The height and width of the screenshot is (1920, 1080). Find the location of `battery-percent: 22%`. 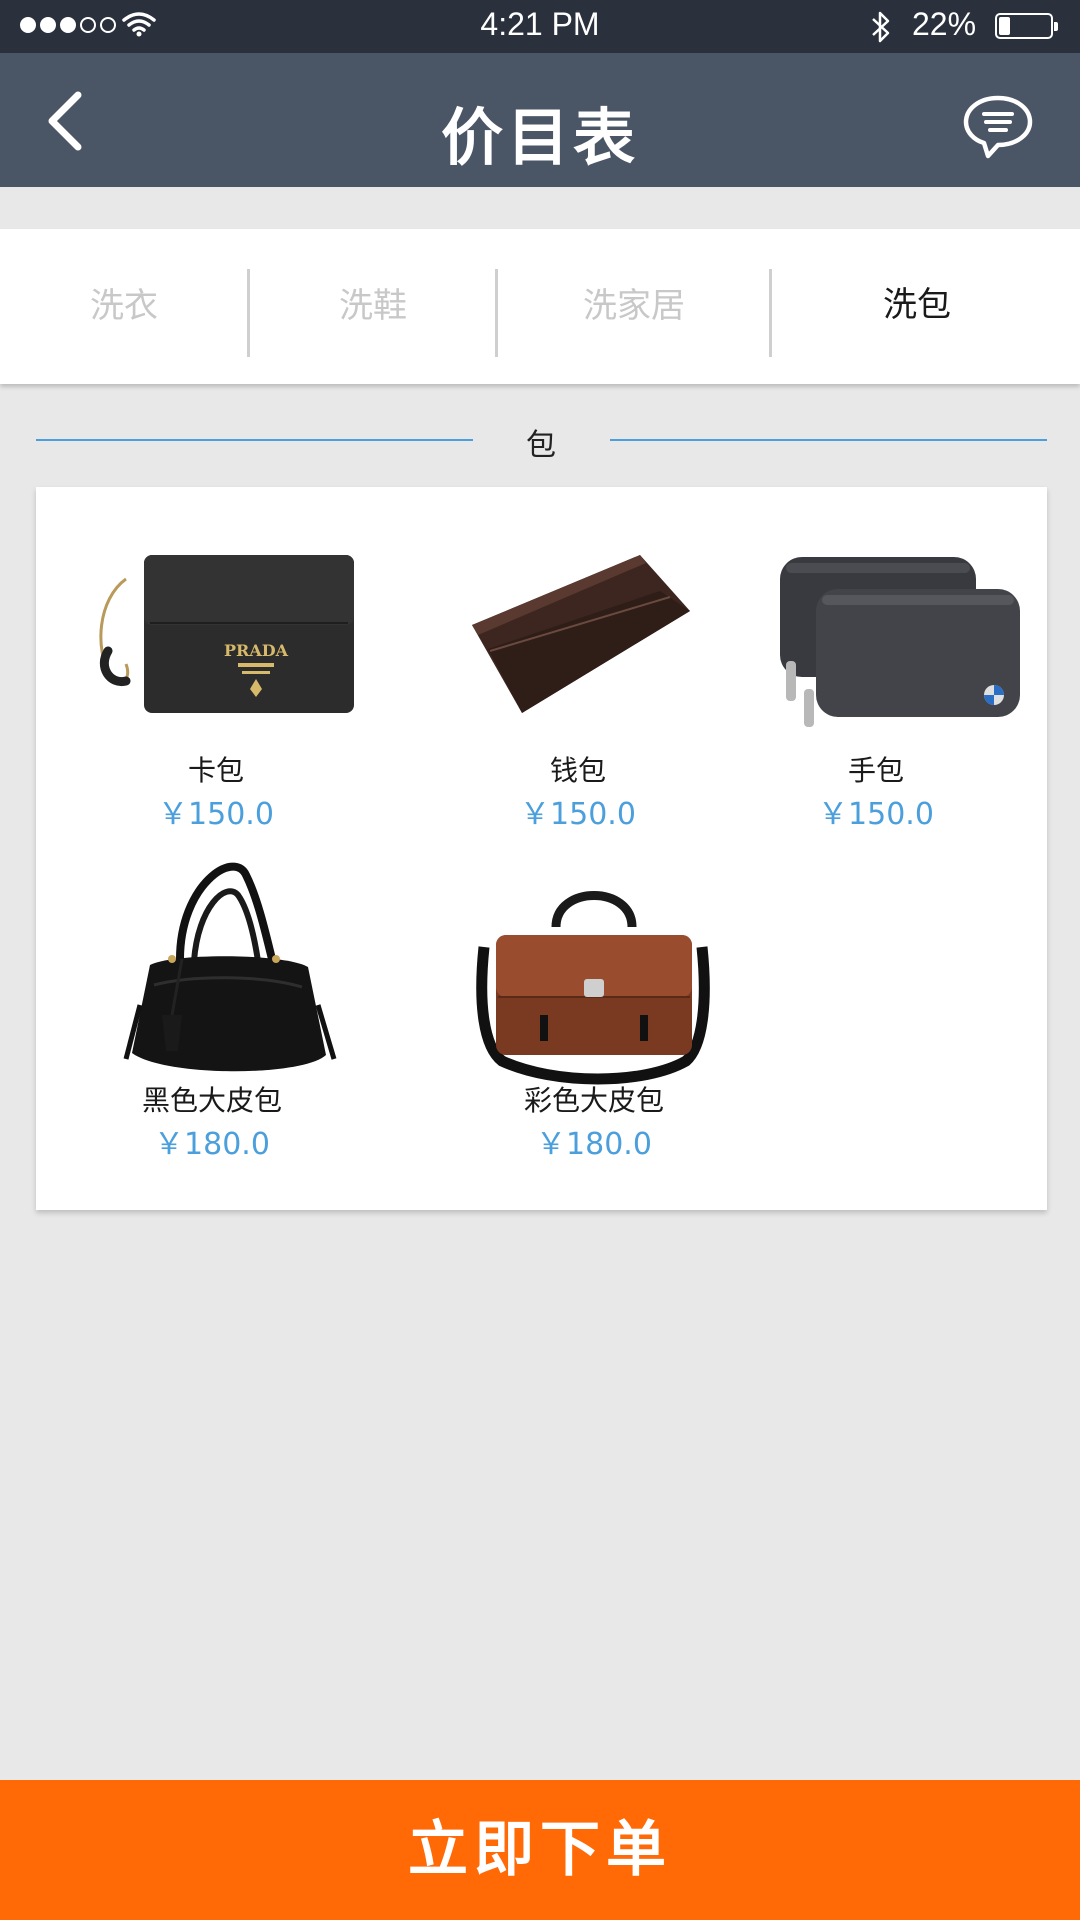

battery-percent: 22% is located at coordinates (944, 24).